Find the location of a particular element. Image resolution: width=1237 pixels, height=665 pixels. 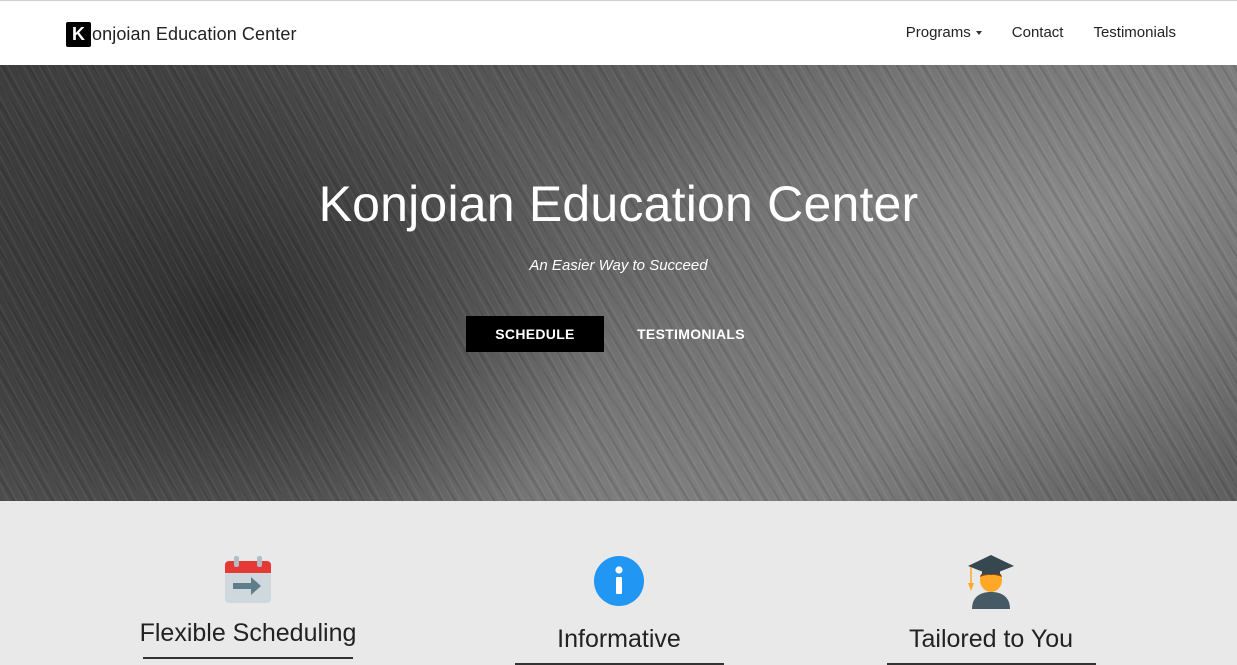

nav-testimonials: Testimonials is located at coordinates (1134, 32).